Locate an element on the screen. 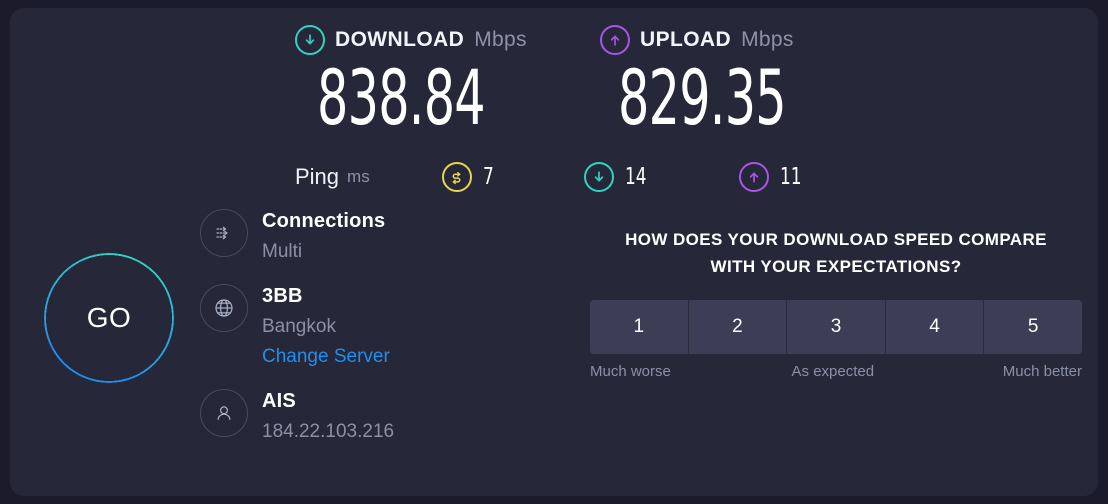  ping-unit: ms is located at coordinates (358, 176).